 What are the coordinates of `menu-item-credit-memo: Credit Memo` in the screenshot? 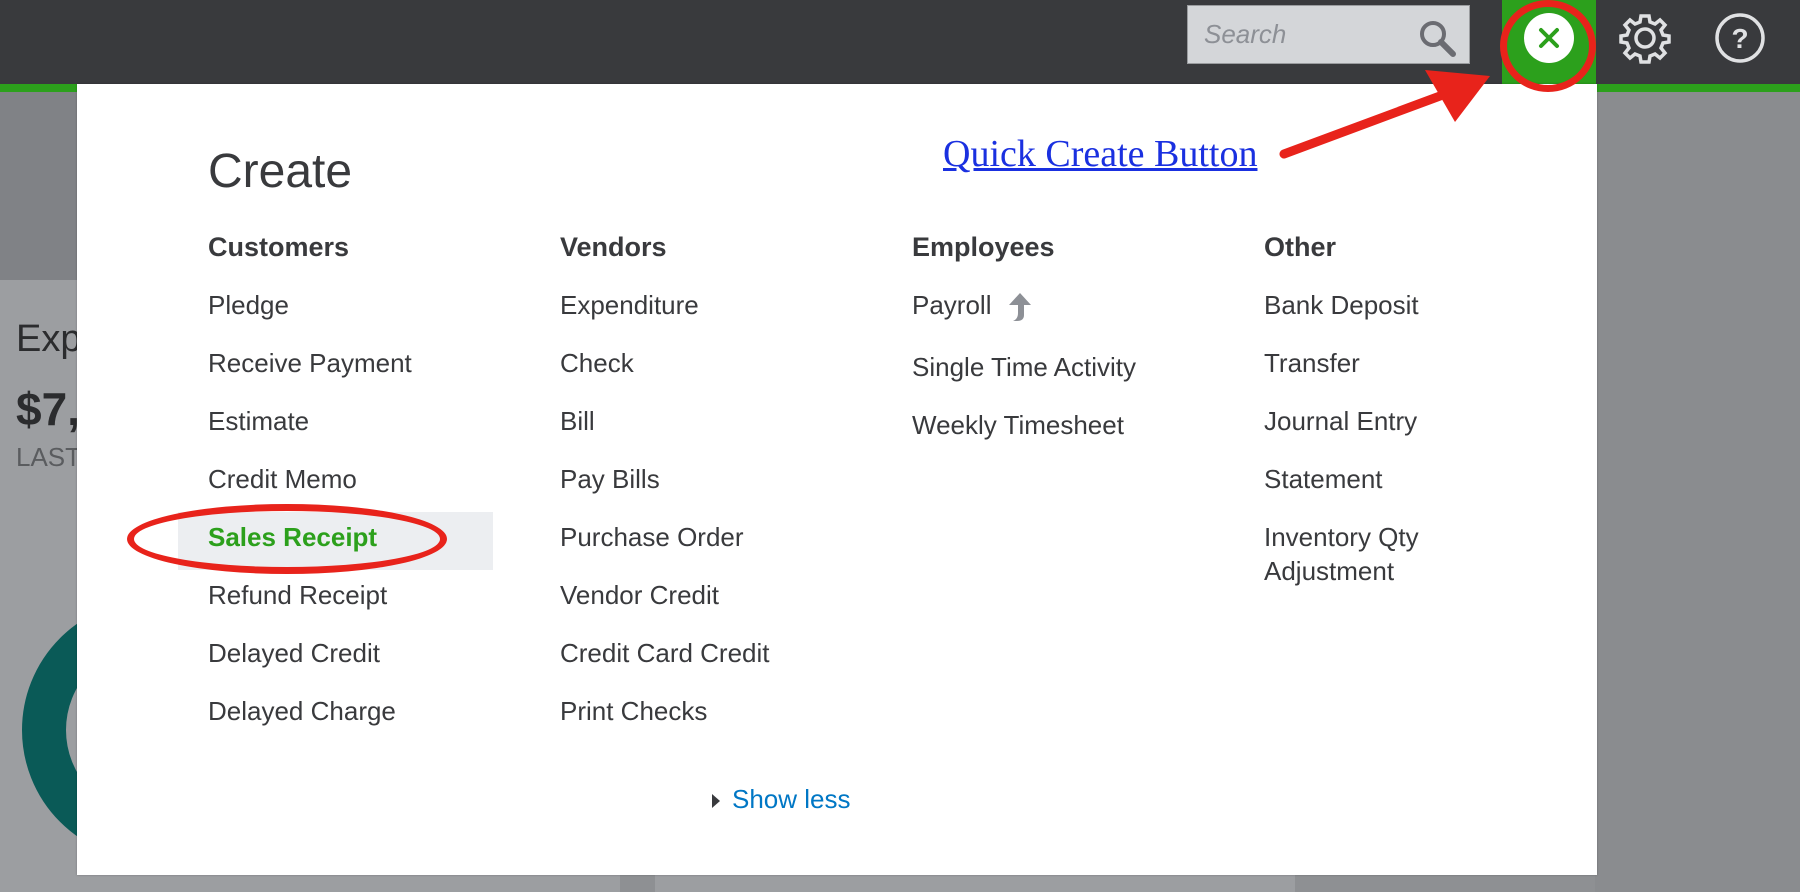 It's located at (282, 479).